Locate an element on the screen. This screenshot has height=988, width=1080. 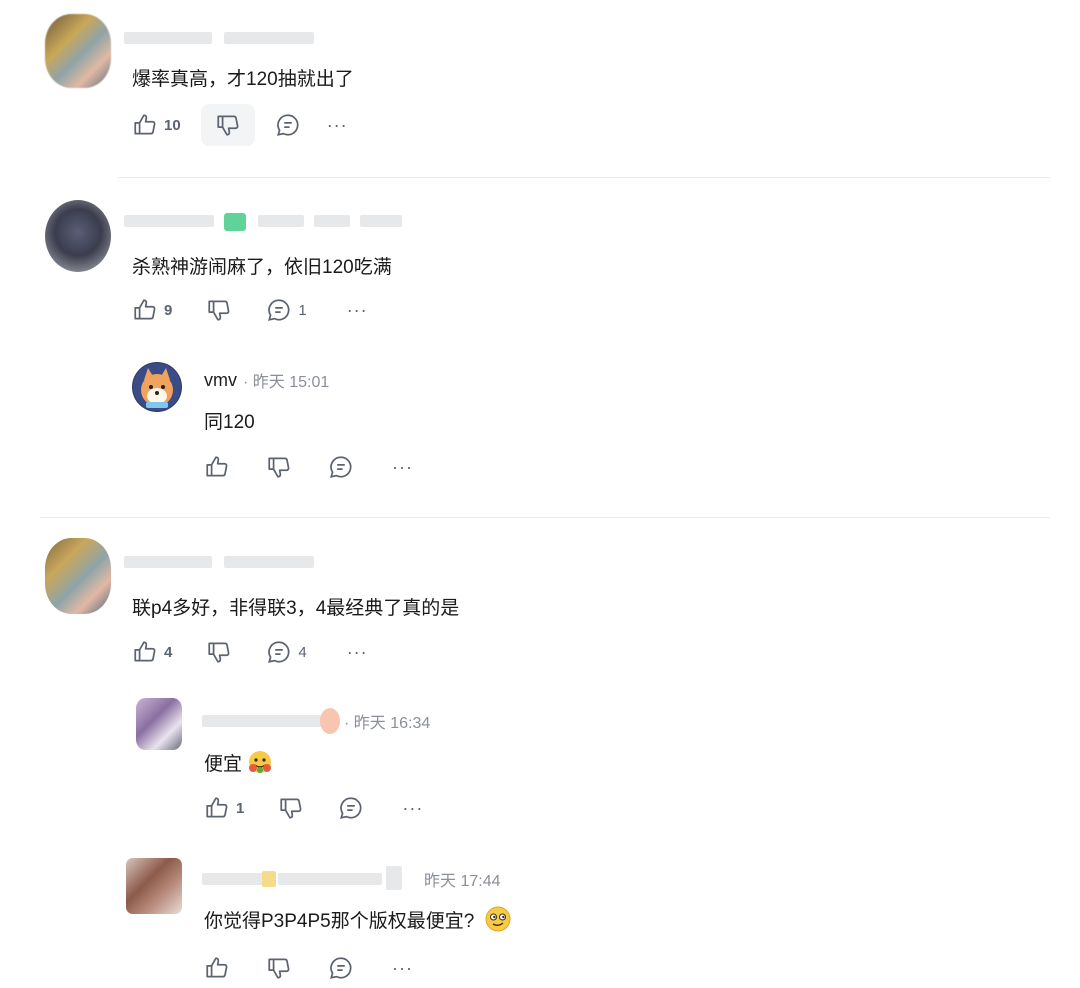
comment-actions: 9 1 ··· is located at coordinates (250, 310).